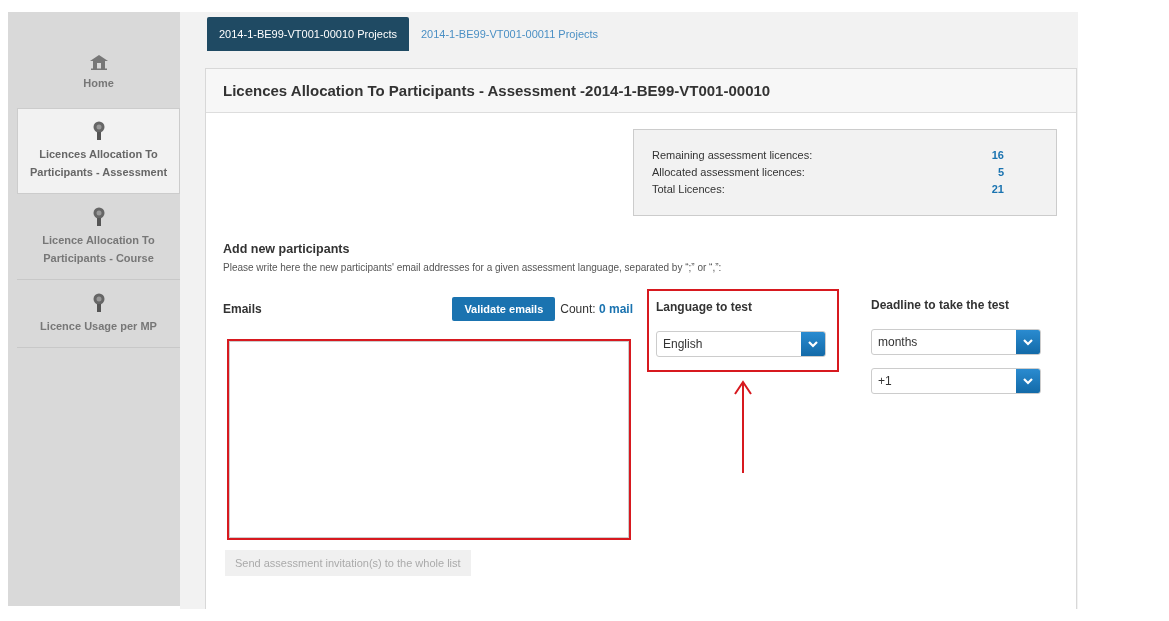 The height and width of the screenshot is (621, 1169). What do you see at coordinates (504, 309) in the screenshot?
I see `validate-emails-button: Validate emails` at bounding box center [504, 309].